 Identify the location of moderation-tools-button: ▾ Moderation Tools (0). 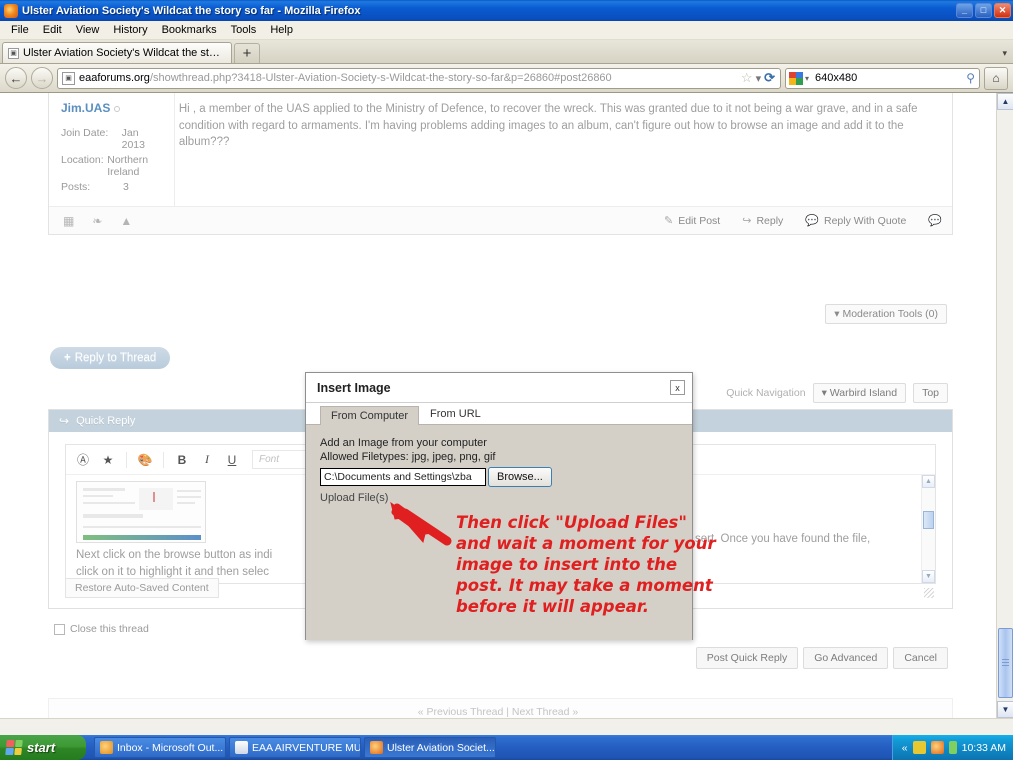
(886, 314).